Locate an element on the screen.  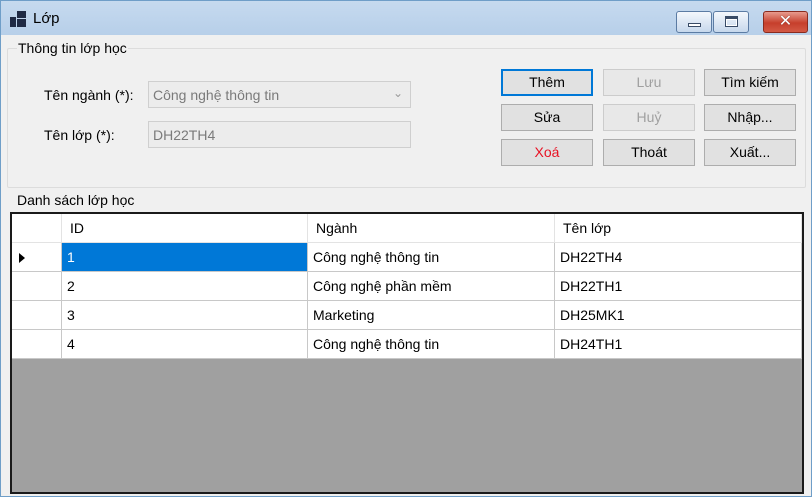
cell-major: Marketing is located at coordinates (431, 315).